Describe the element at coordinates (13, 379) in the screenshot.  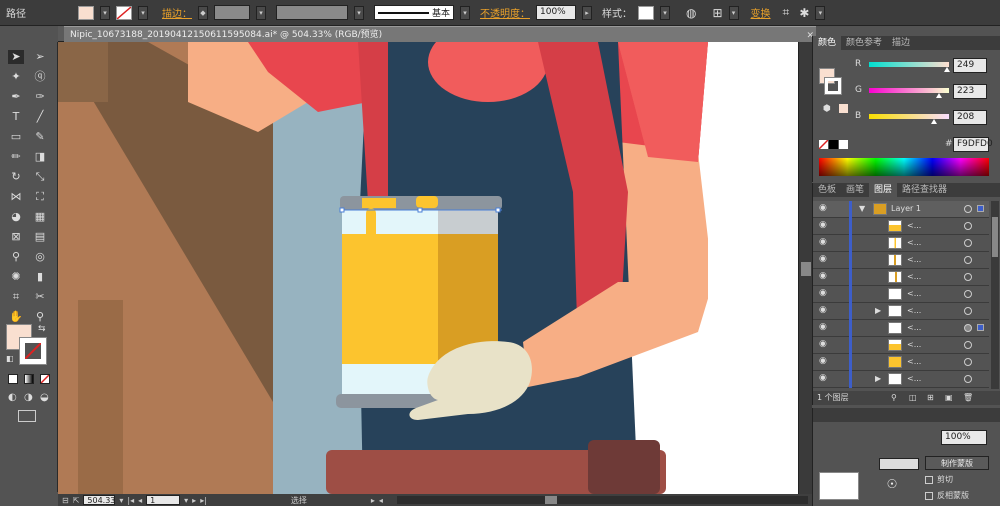
I see `color-mode-icon` at that location.